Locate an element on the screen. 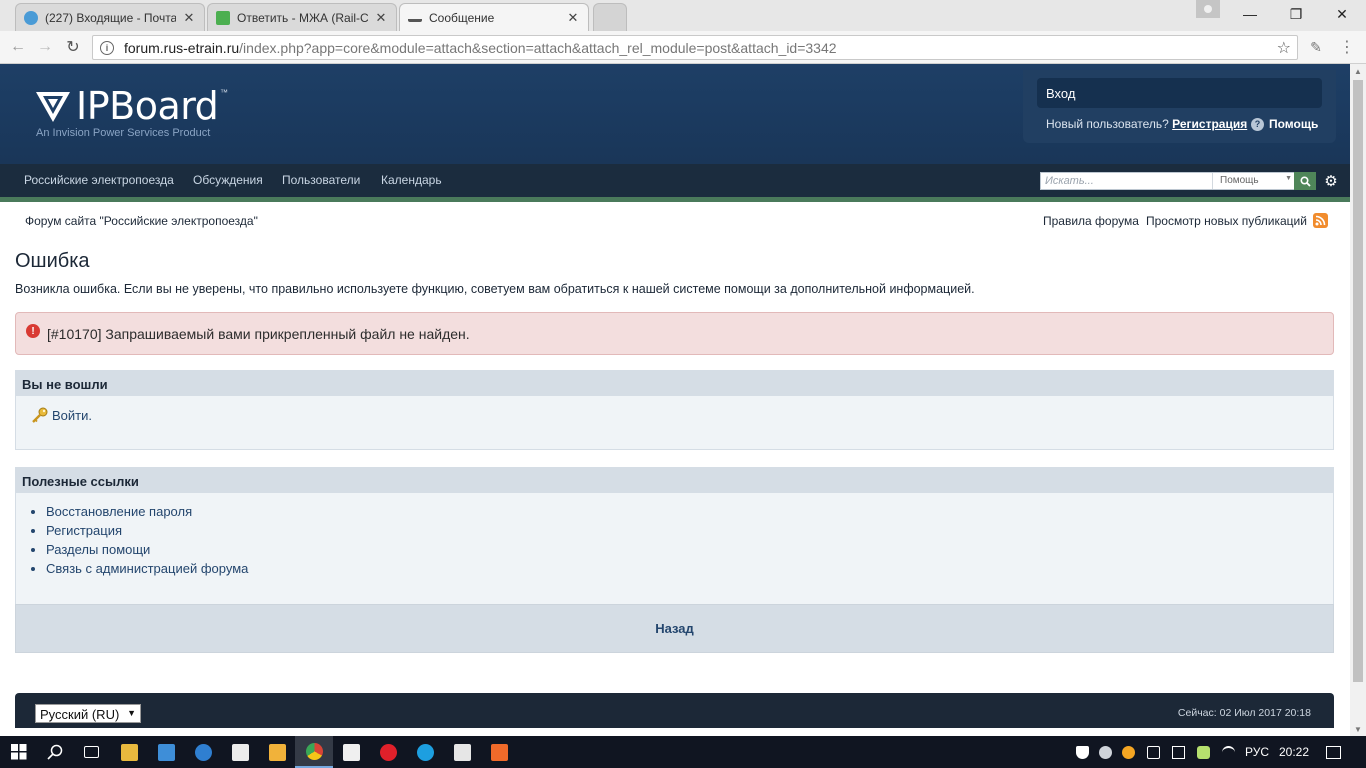  taskbar-calculator is located at coordinates (351, 752).